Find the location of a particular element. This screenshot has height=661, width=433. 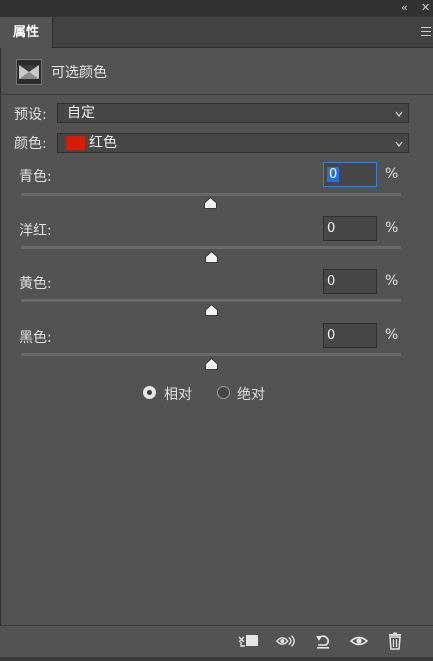

magenta-slider-track is located at coordinates (211, 247).